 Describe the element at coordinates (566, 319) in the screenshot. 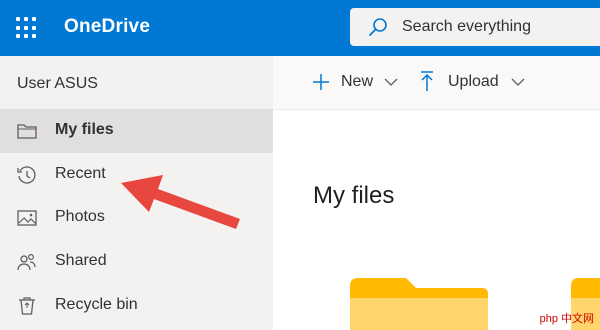

I see `watermark: php 中文网` at that location.